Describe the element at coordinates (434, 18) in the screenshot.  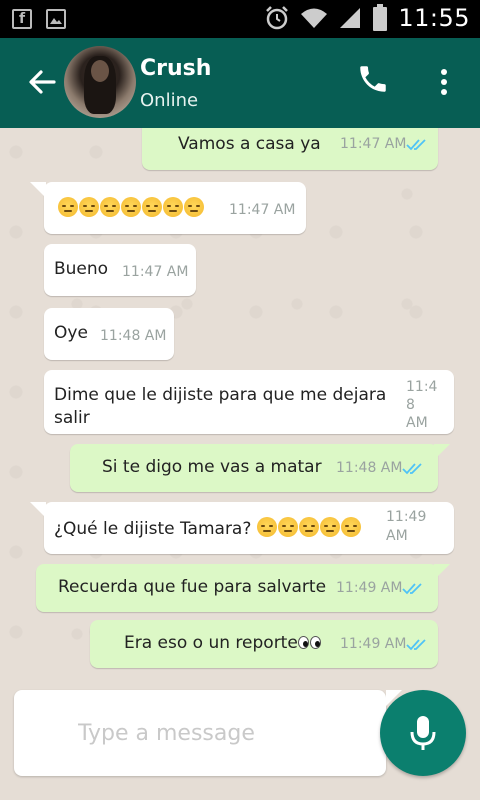
I see `status-time: 11:55` at that location.